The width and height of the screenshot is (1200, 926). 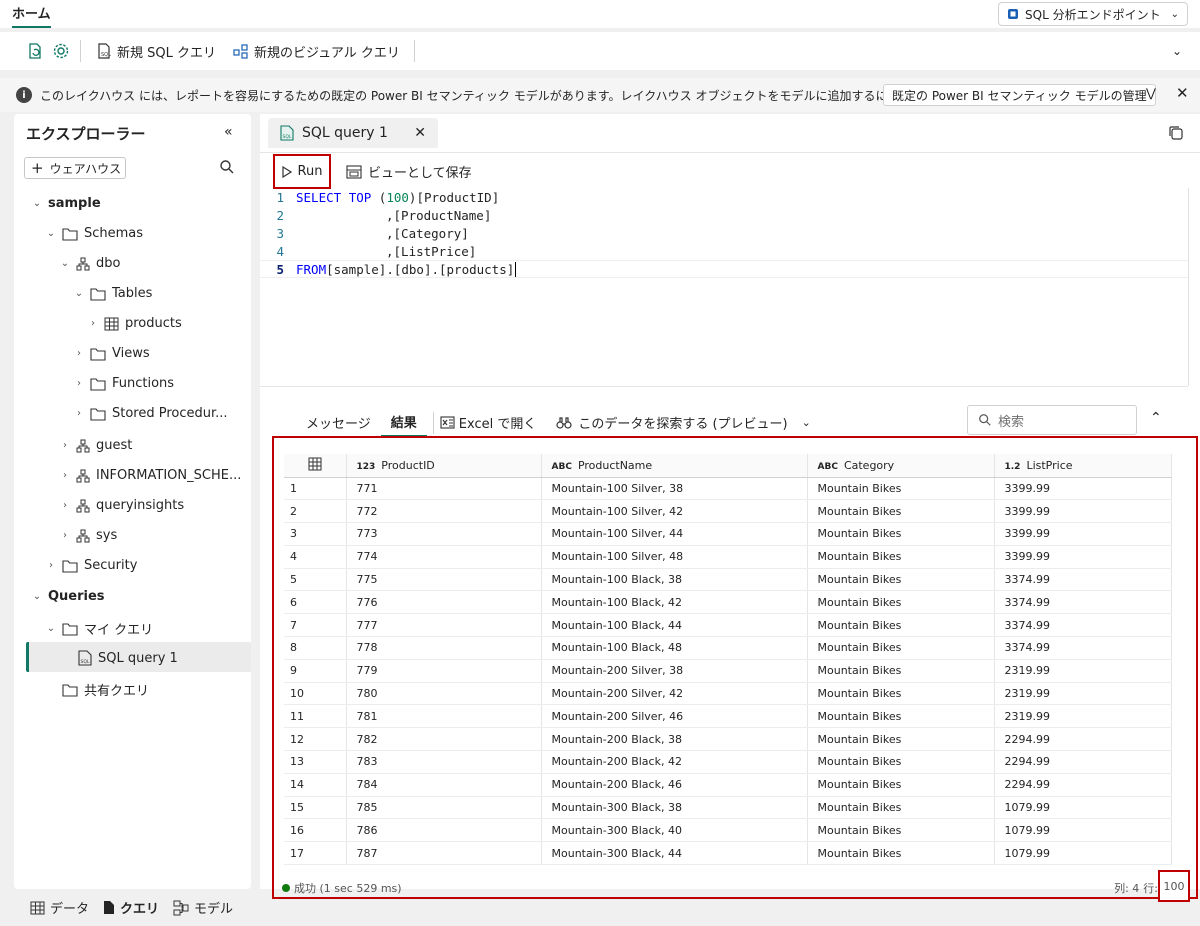 I want to click on table-cell: 785, so click(x=444, y=808).